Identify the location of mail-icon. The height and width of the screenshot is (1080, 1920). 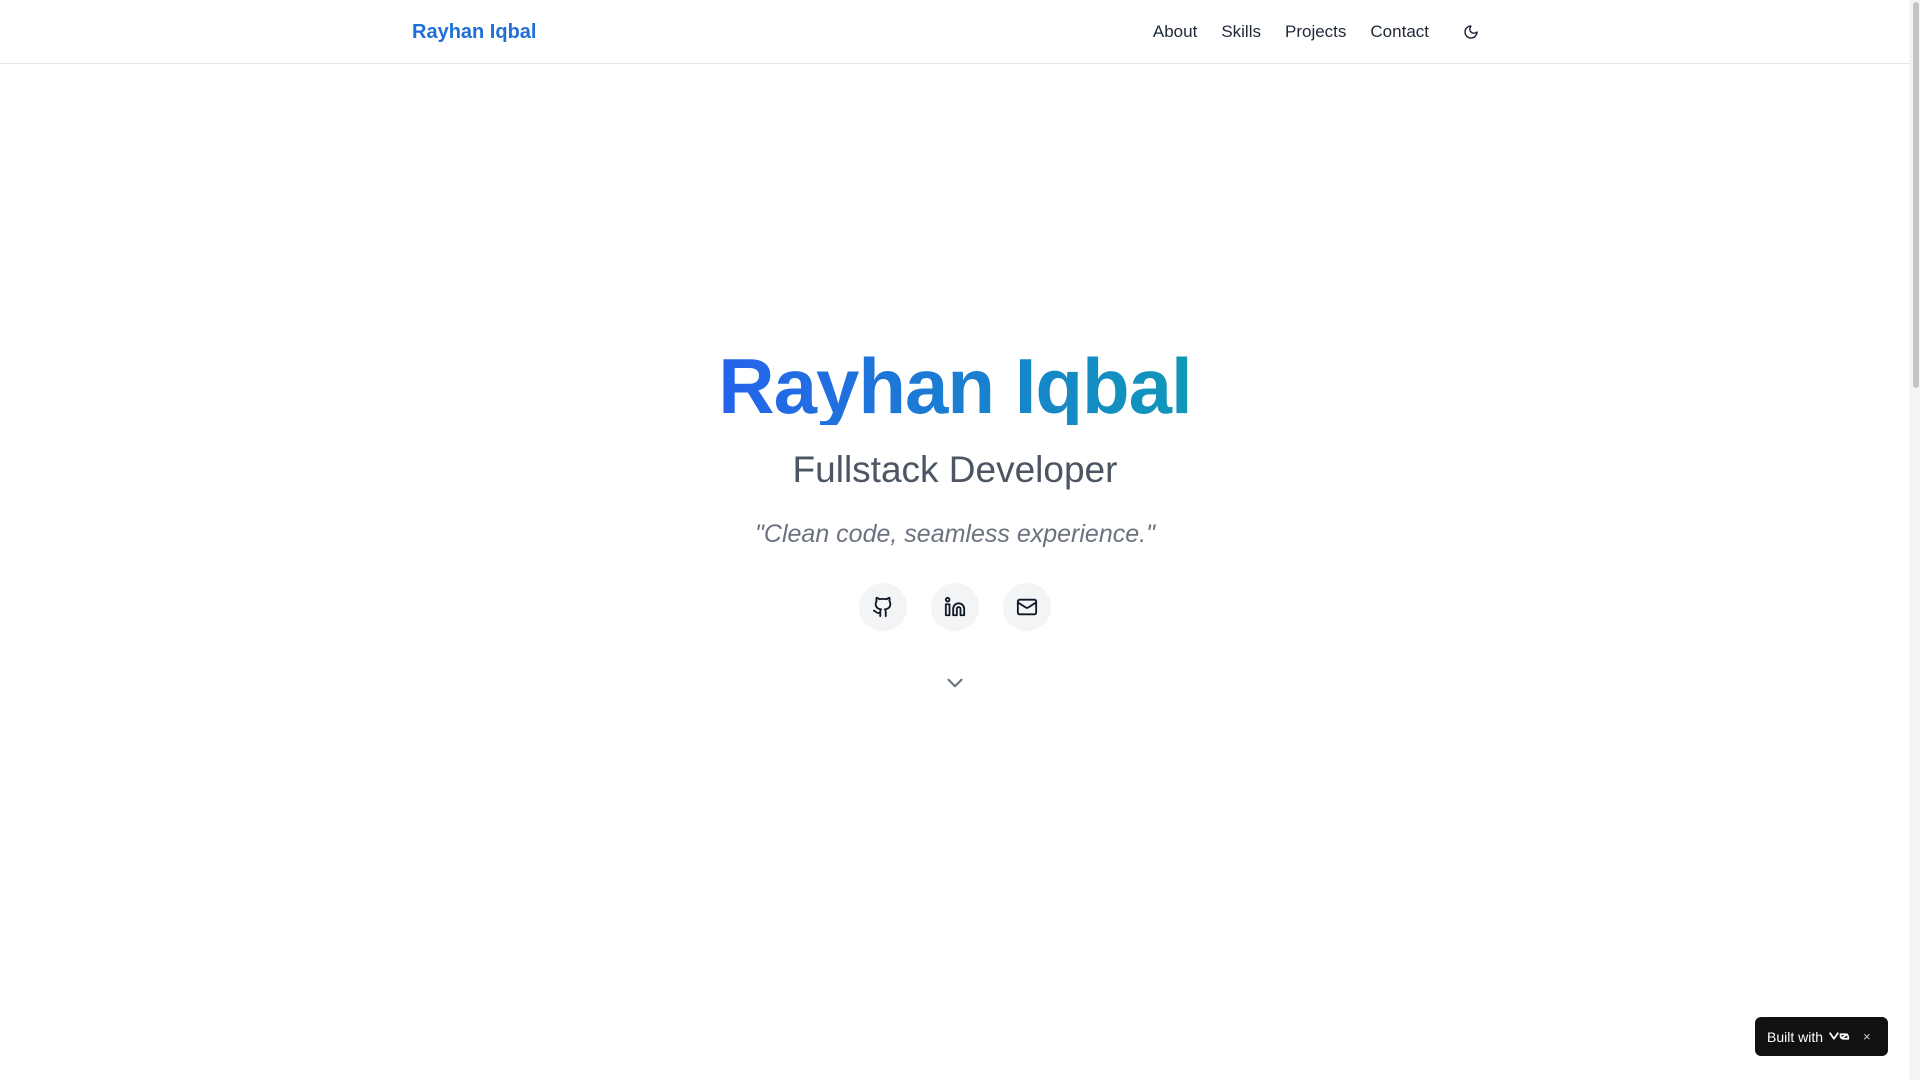
(1027, 607).